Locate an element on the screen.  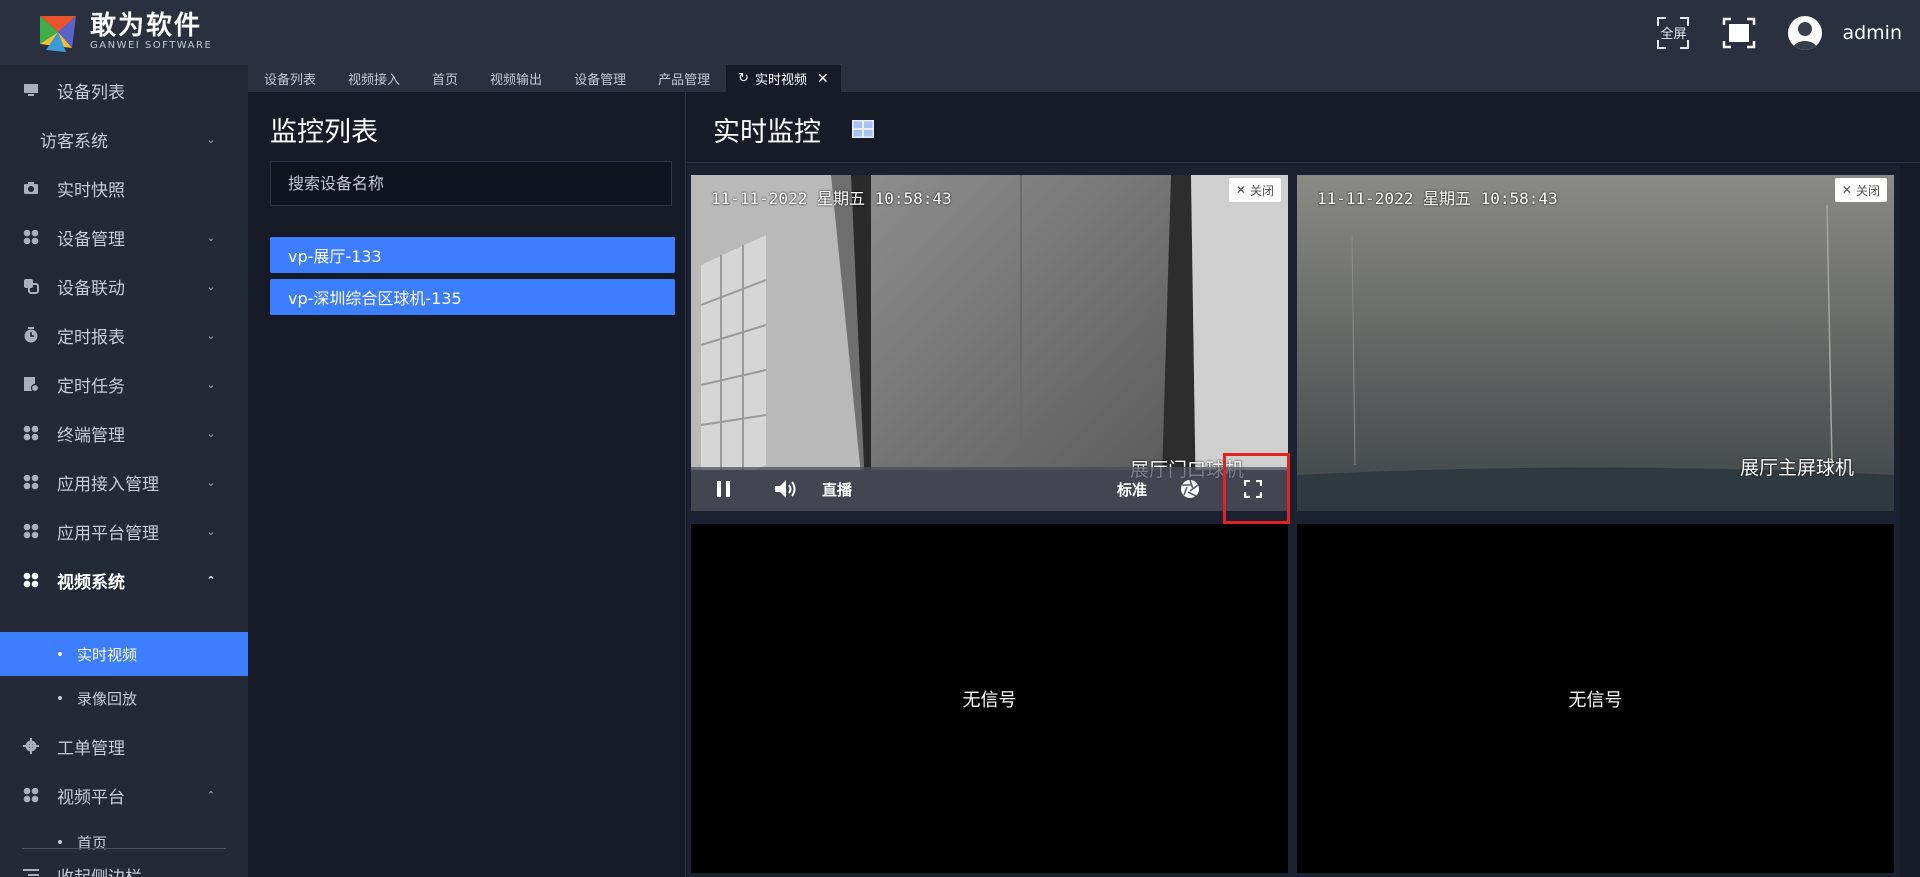
device-item-shenzhen-135: vp-深圳综合区球机-135 is located at coordinates (472, 297).